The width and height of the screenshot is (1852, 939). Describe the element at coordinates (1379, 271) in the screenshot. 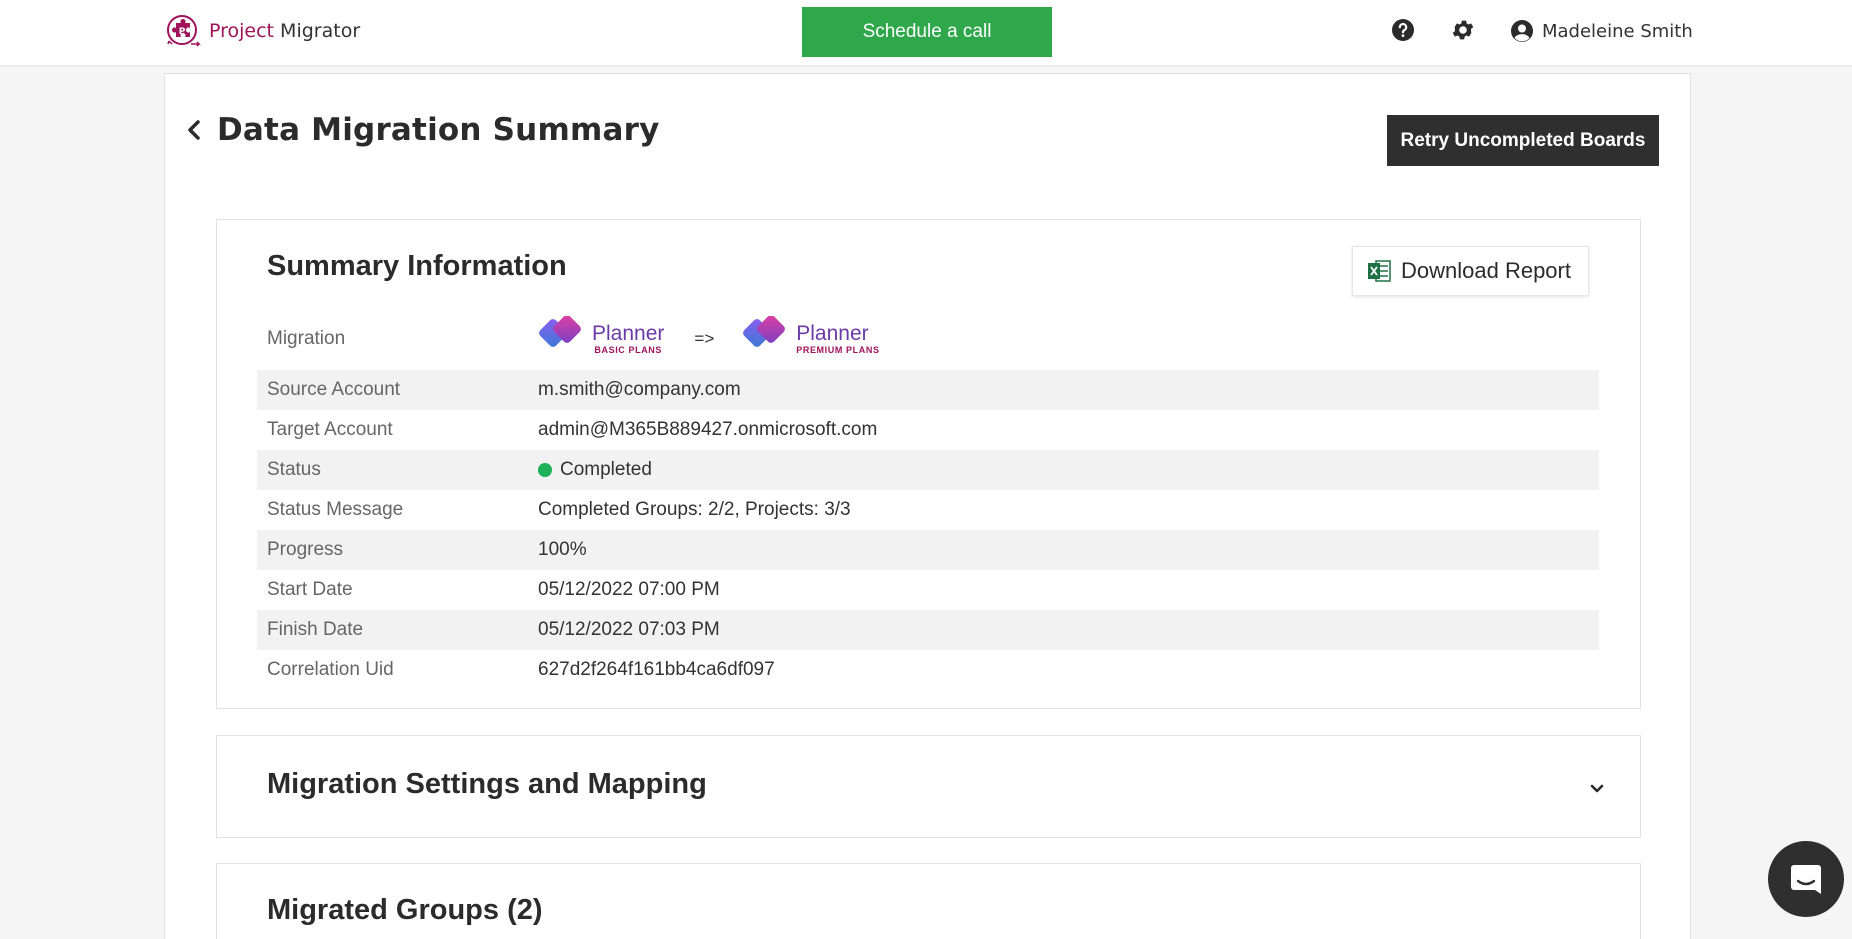

I see `excel-icon` at that location.